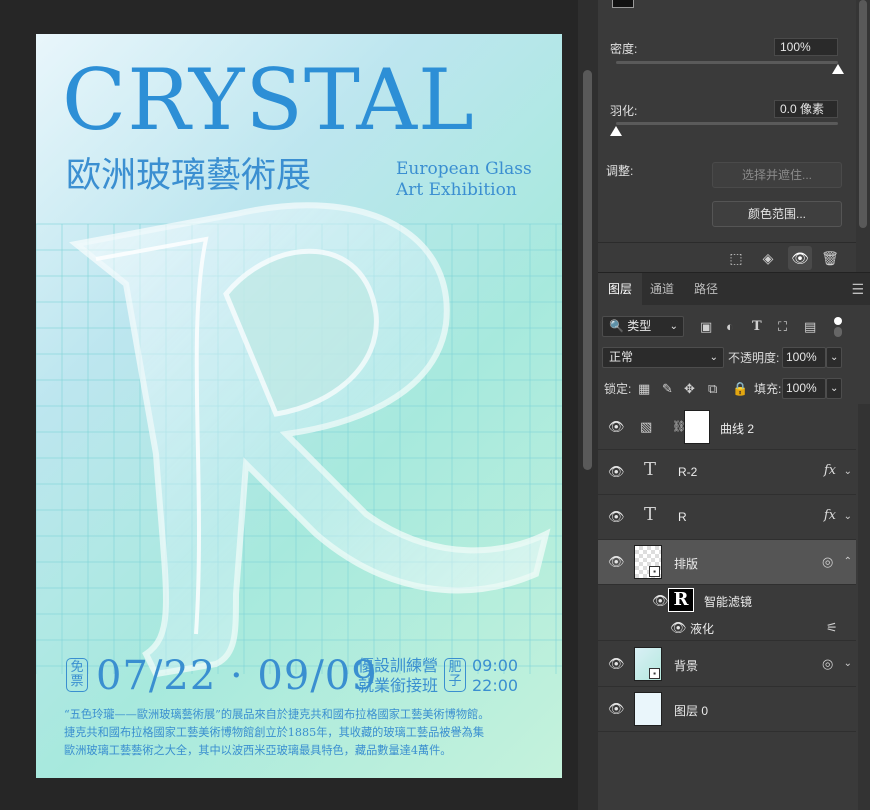 The height and width of the screenshot is (810, 870). I want to click on chevron-up-icon: ⌃, so click(848, 561).